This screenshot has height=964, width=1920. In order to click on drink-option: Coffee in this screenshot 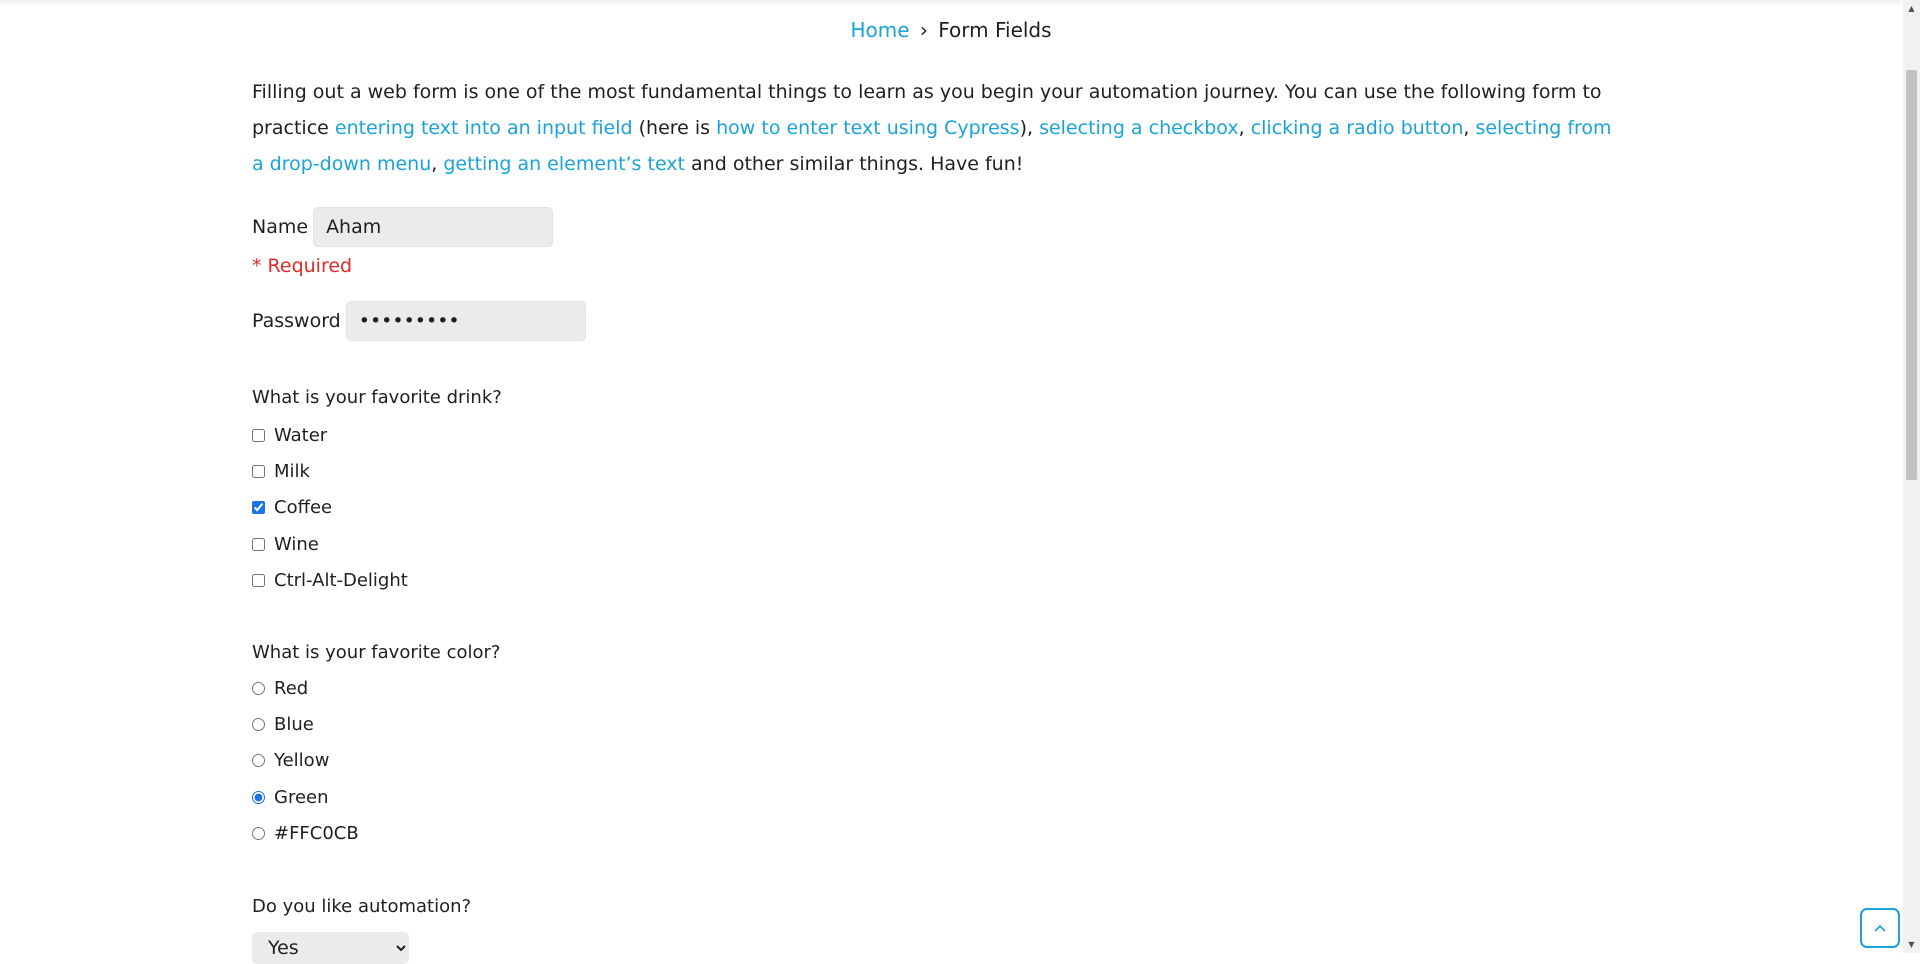, I will do `click(377, 508)`.